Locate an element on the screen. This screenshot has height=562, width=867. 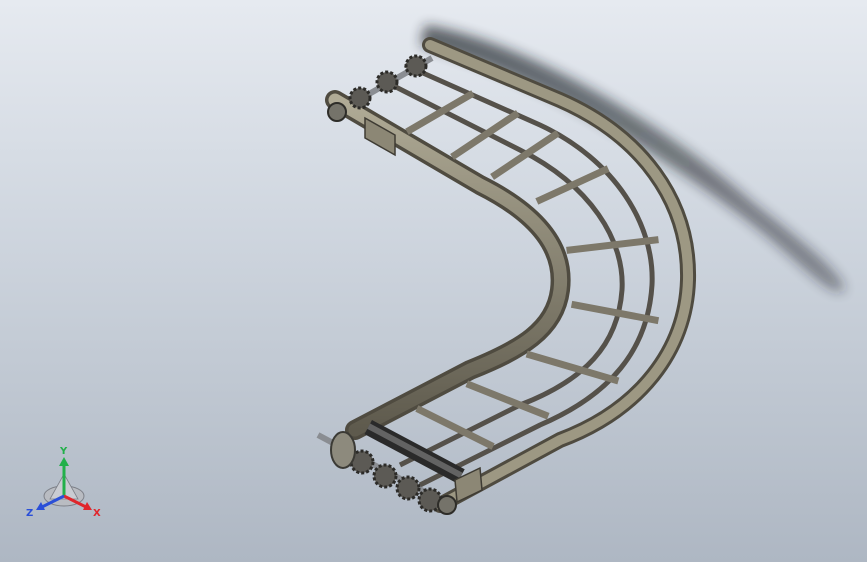
y-axis-label: Y is located at coordinates (63, 451).